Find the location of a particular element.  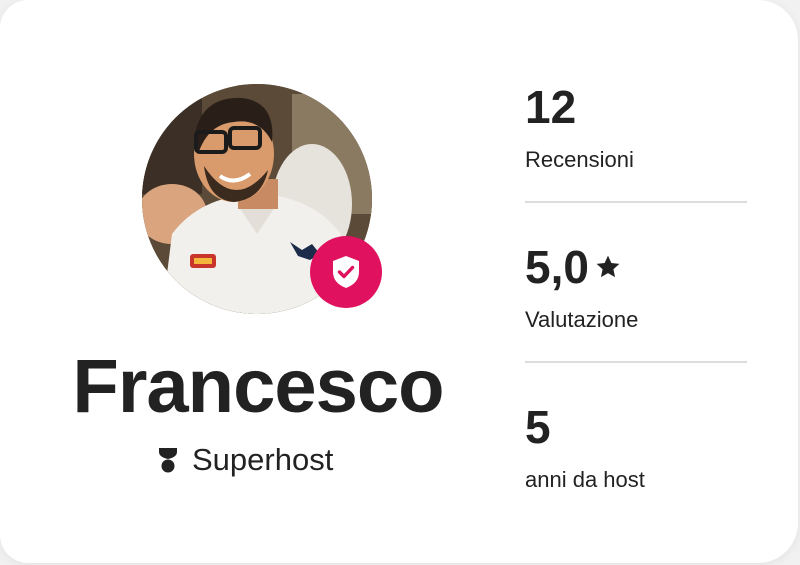

host-name: Francesco is located at coordinates (258, 386).